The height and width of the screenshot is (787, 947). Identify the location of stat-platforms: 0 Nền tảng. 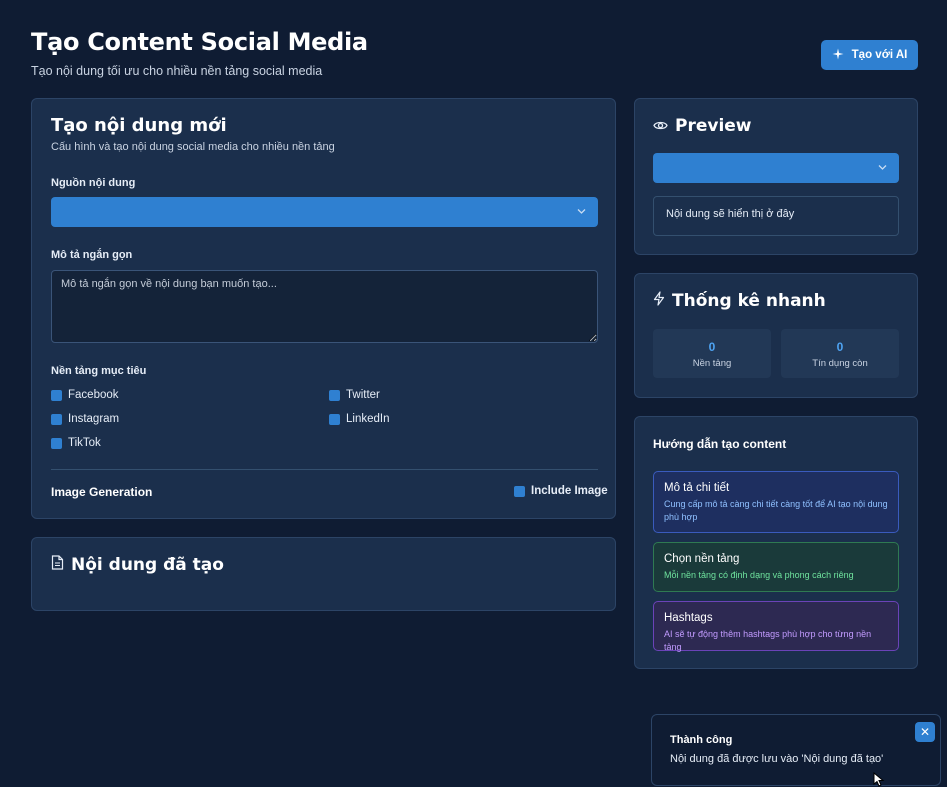
(712, 353).